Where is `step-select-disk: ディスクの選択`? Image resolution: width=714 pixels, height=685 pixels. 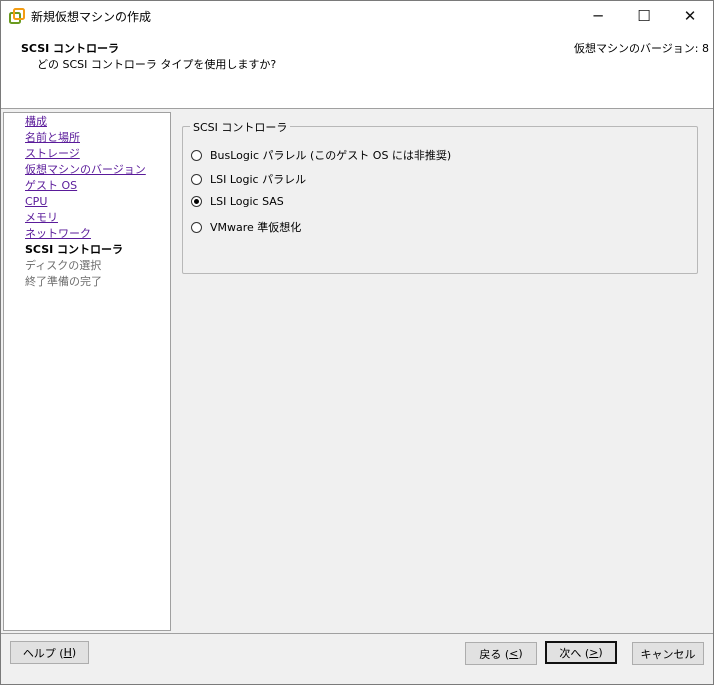 step-select-disk: ディスクの選択 is located at coordinates (63, 265).